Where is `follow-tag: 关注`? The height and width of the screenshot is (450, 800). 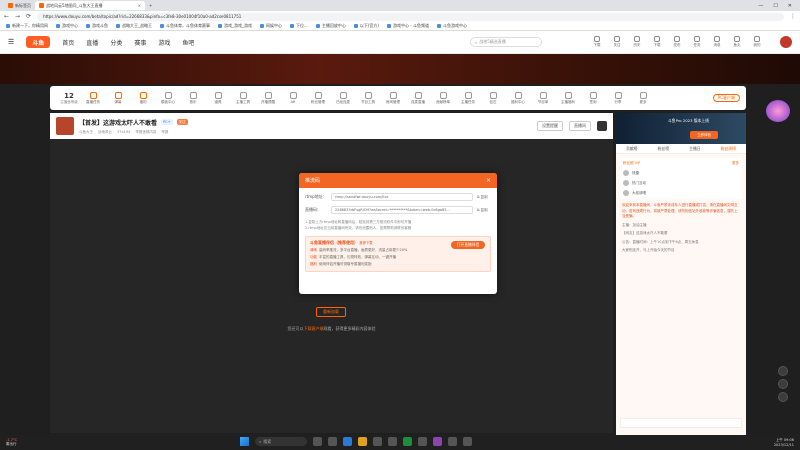 follow-tag: 关注 is located at coordinates (182, 122).